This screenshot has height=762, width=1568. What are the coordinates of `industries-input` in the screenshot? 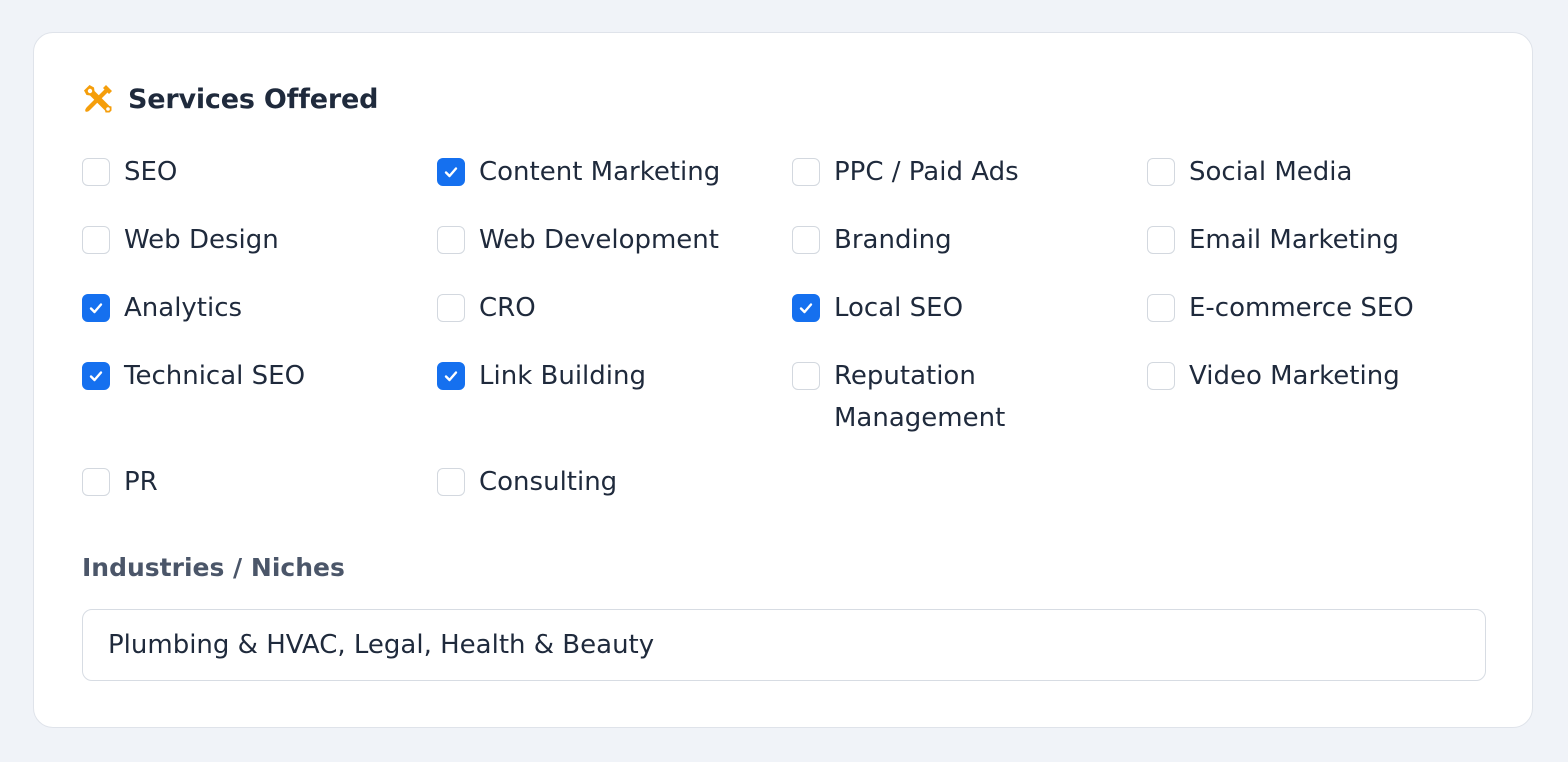 It's located at (784, 645).